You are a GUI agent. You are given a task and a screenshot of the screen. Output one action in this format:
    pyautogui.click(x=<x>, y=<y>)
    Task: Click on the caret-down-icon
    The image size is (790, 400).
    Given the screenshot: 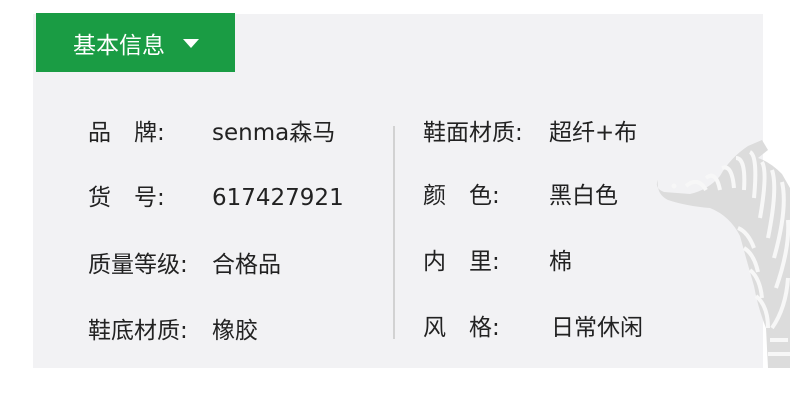 What is the action you would take?
    pyautogui.click(x=191, y=43)
    